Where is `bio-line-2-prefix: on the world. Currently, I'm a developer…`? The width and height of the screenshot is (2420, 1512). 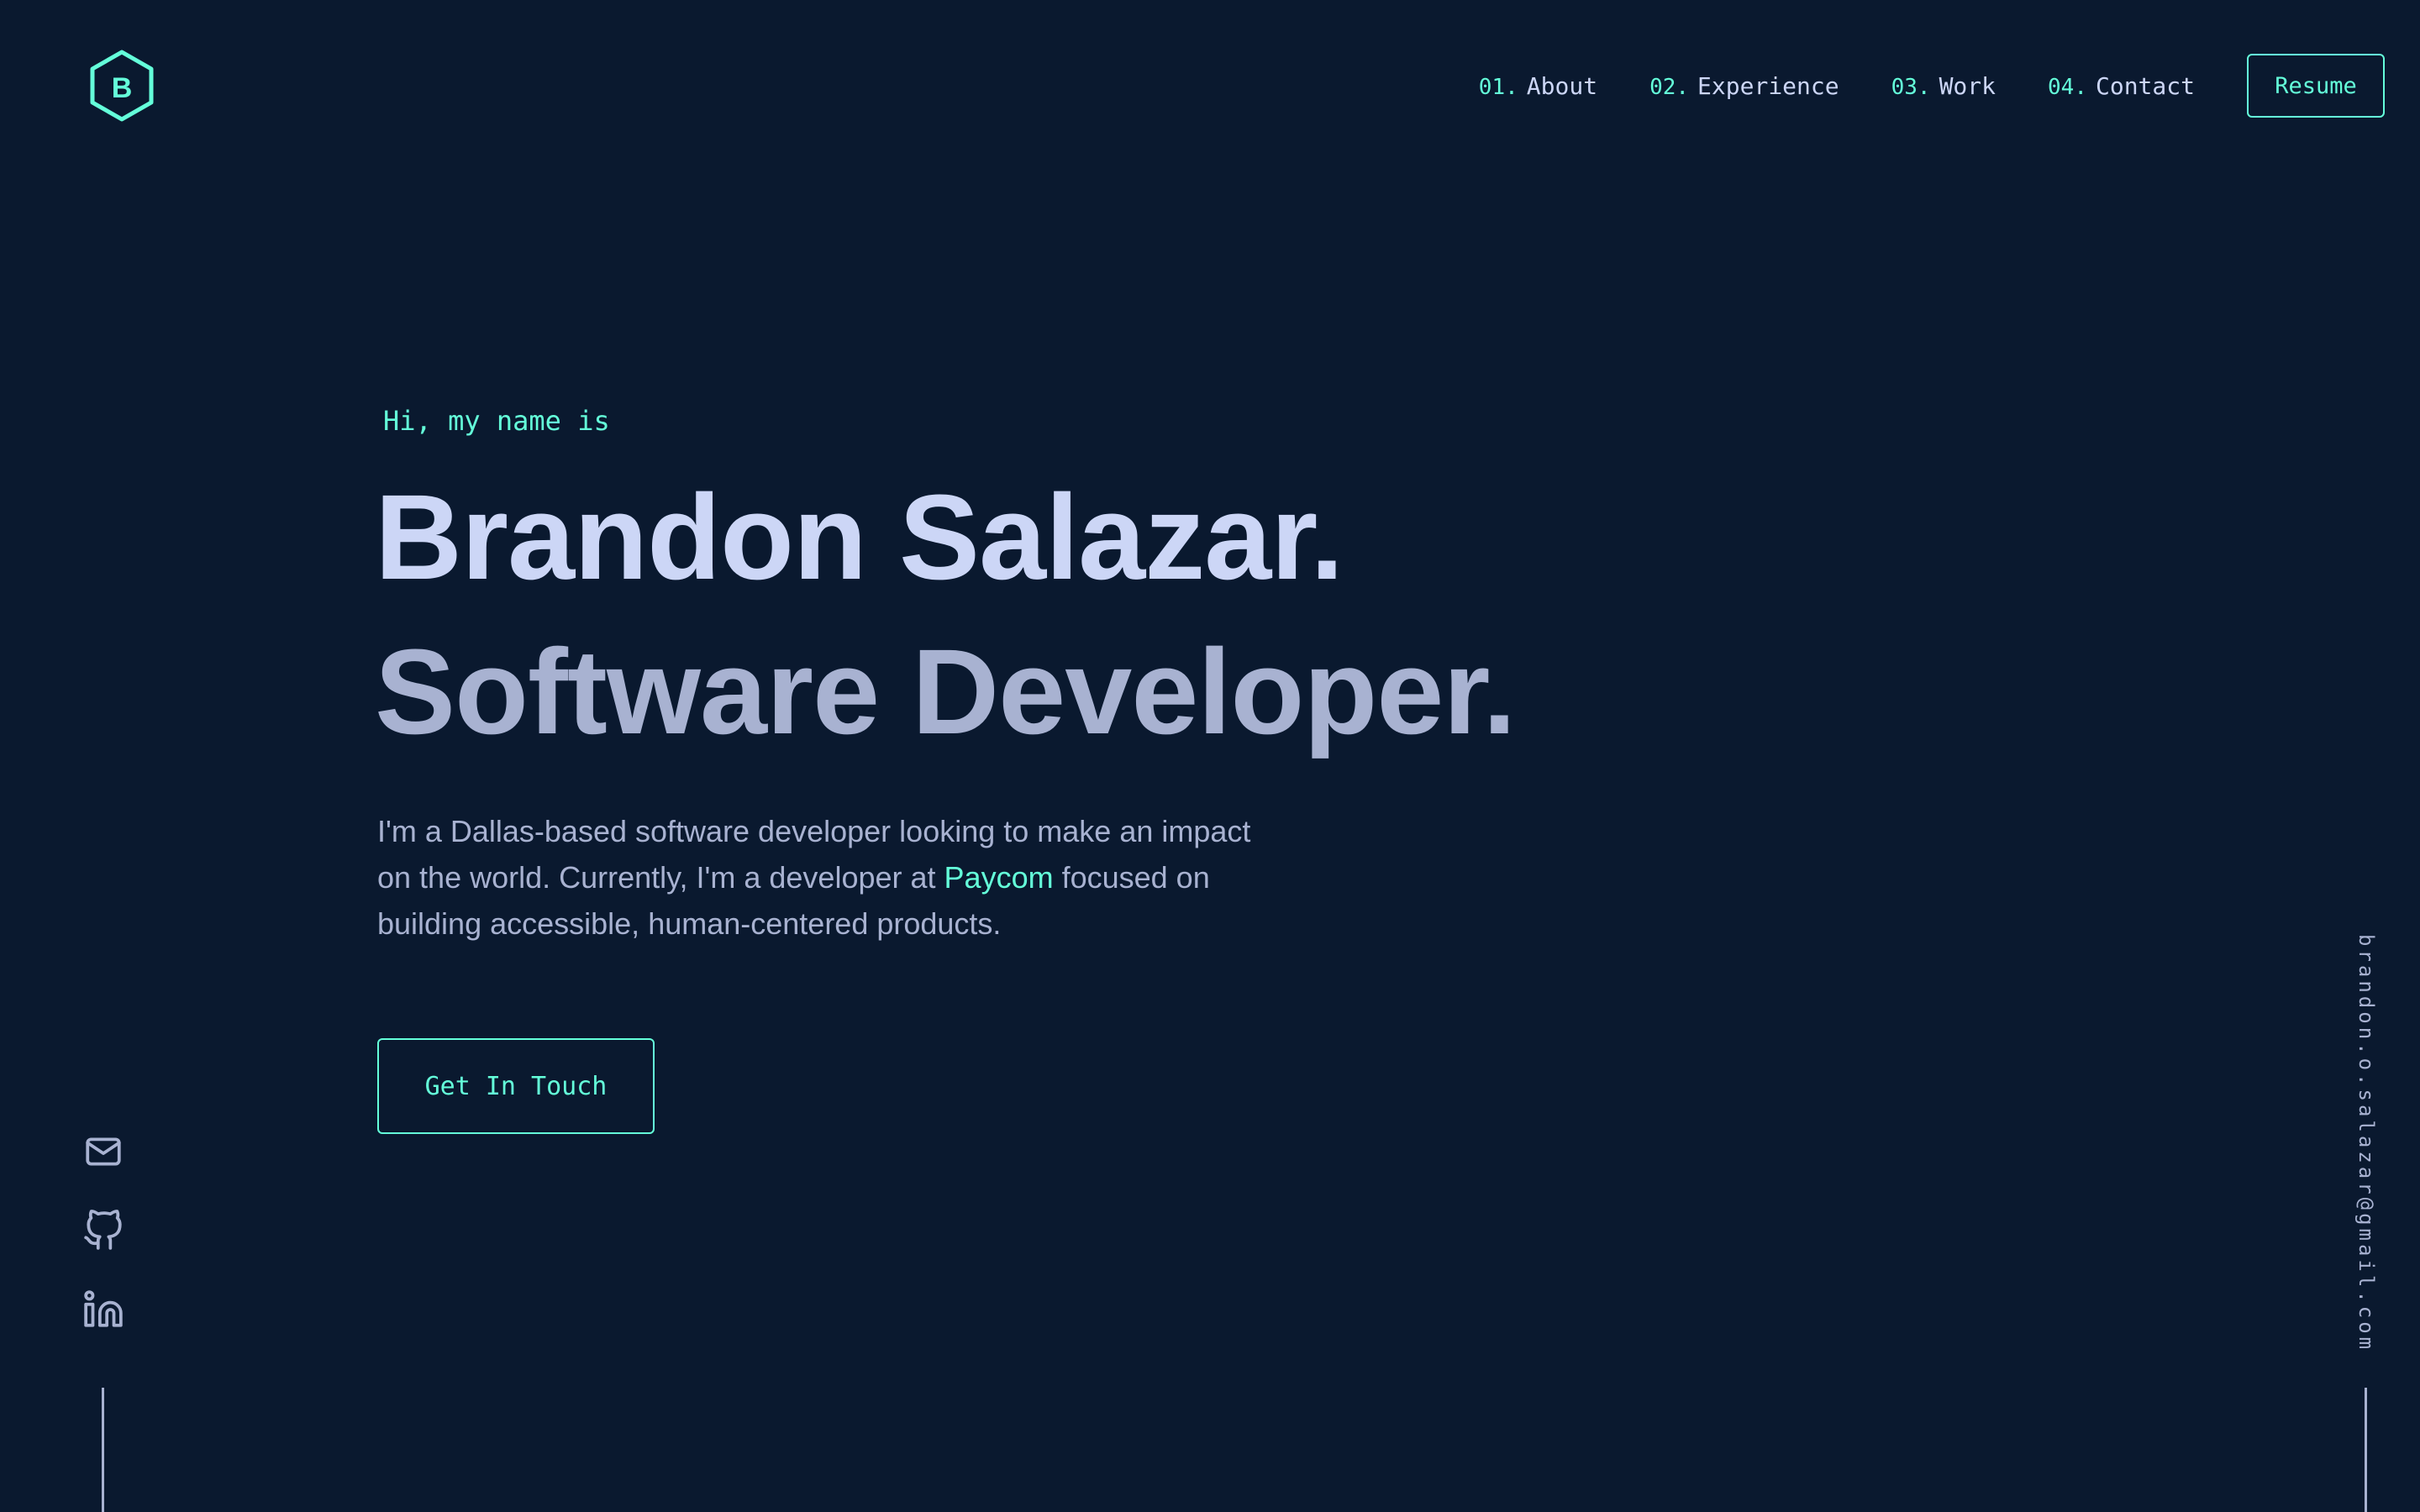
bio-line-2-prefix: on the world. Currently, I'm a developer… is located at coordinates (660, 877).